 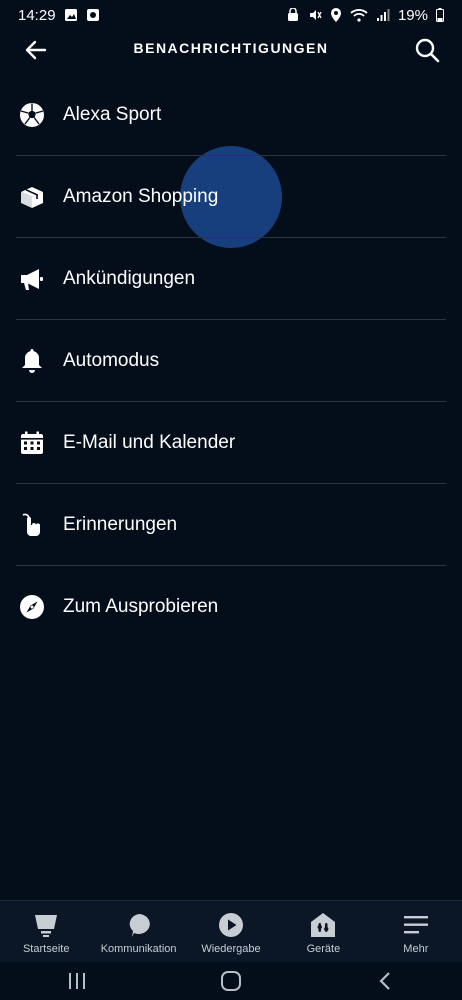 I want to click on nav-label: Geräte, so click(x=323, y=949).